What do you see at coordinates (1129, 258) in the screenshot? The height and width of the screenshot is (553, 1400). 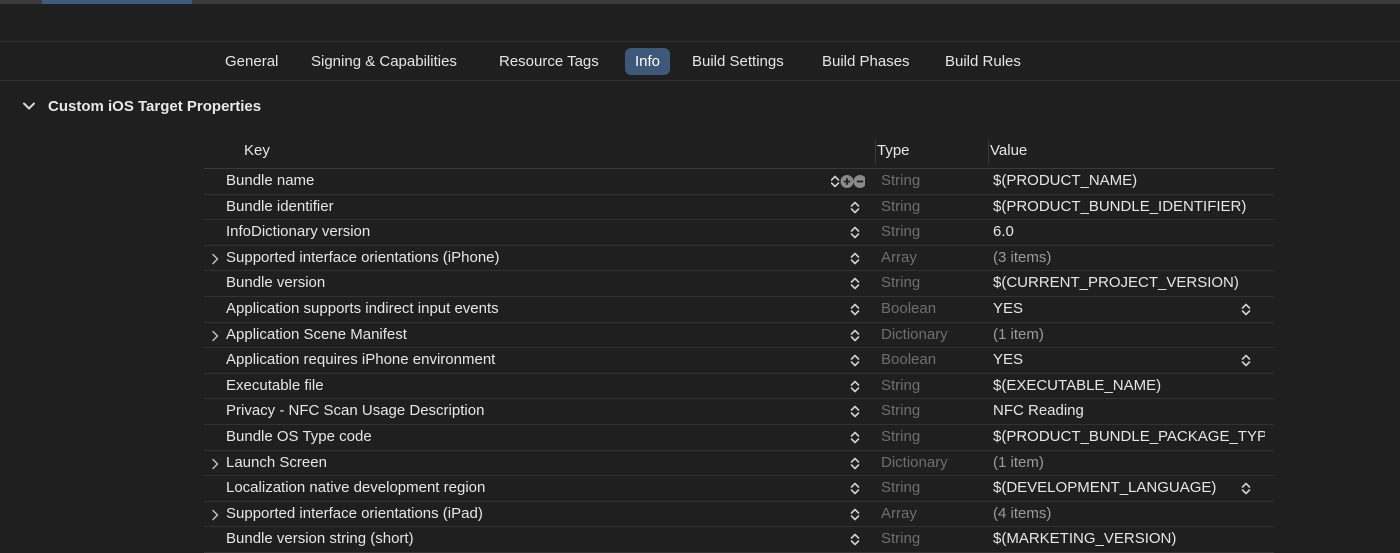 I see `row-value: (3 items)` at bounding box center [1129, 258].